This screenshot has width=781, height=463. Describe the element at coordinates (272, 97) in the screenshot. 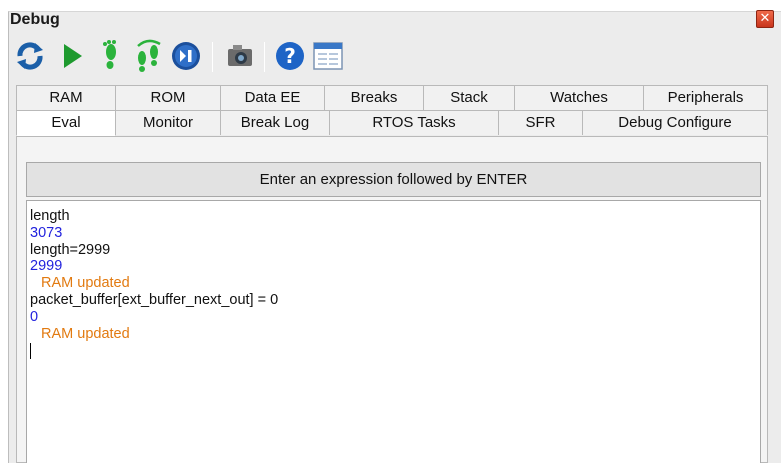

I see `tab-data-ee: Data EE` at that location.